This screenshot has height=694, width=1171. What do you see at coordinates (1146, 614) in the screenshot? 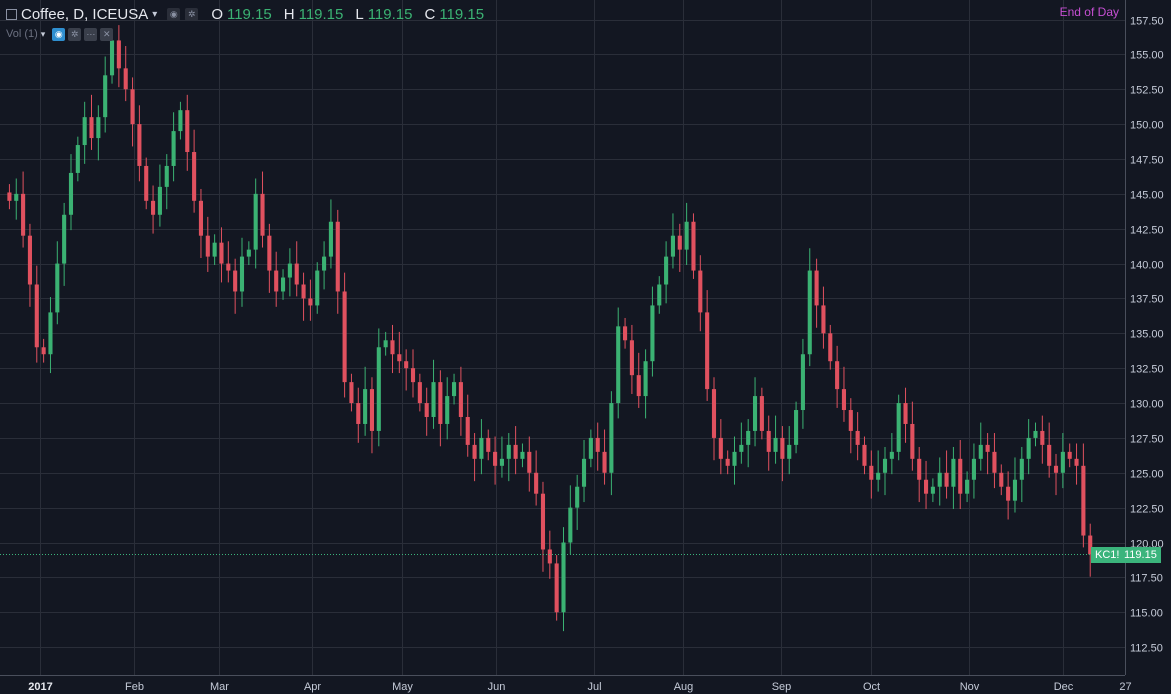
I see `y-tick-label: 115.00` at bounding box center [1146, 614].